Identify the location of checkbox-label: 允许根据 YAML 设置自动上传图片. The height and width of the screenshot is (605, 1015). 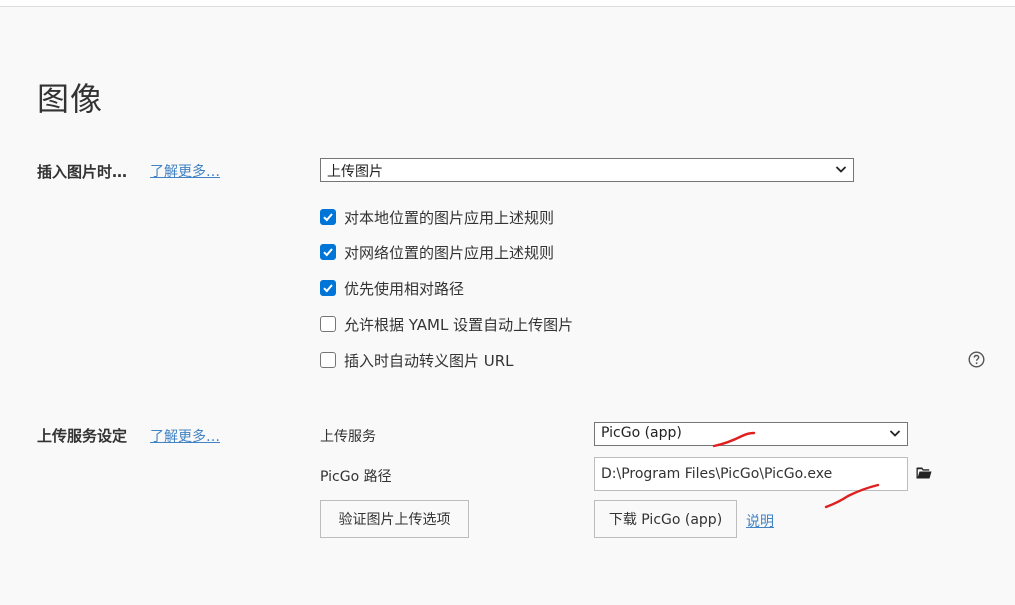
(459, 324).